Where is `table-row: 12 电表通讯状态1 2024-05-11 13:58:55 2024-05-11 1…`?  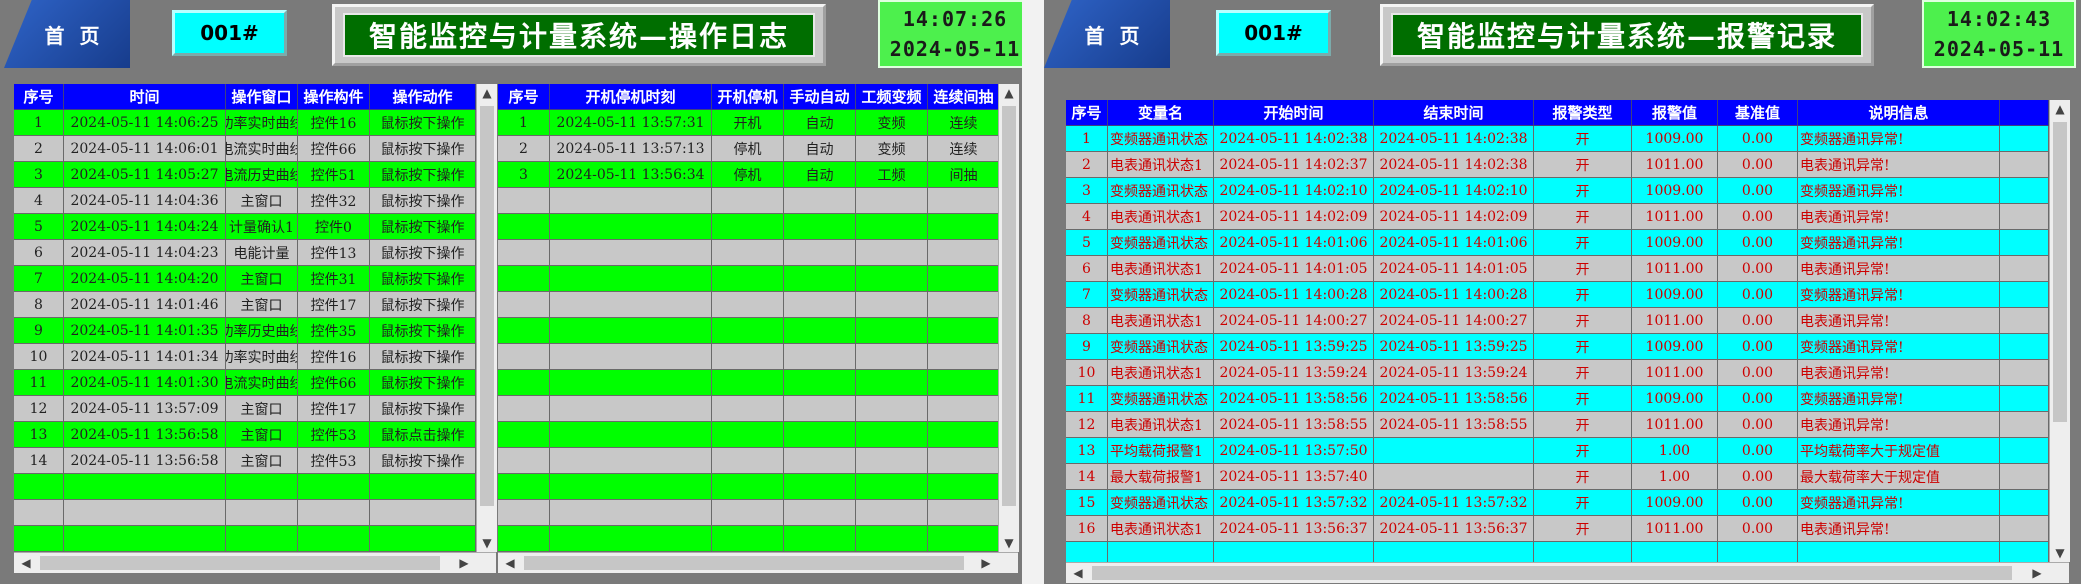
table-row: 12 电表通讯状态1 2024-05-11 13:58:55 2024-05-11 1… is located at coordinates (1557, 425).